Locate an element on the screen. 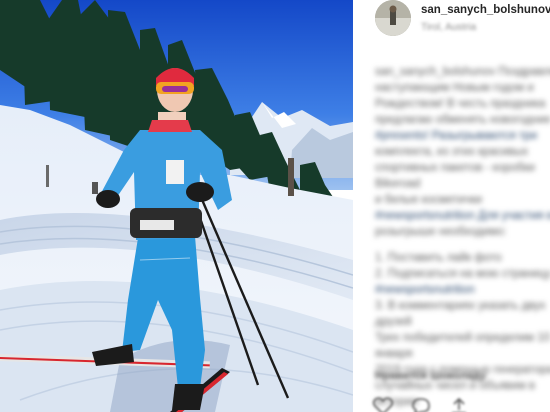 This screenshot has height=412, width=550. signpost-right is located at coordinates (291, 177).